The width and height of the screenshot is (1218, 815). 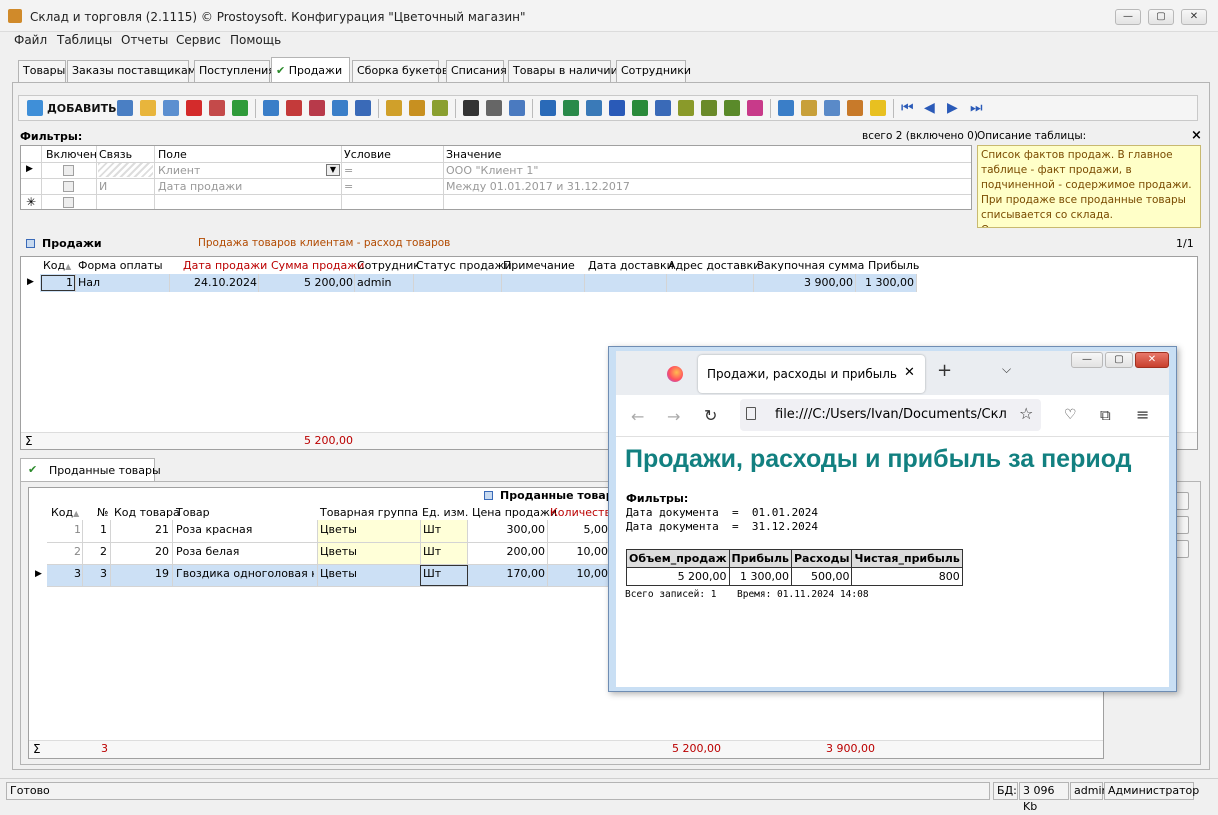 I want to click on report-col-expenses: Расходы, so click(x=821, y=558).